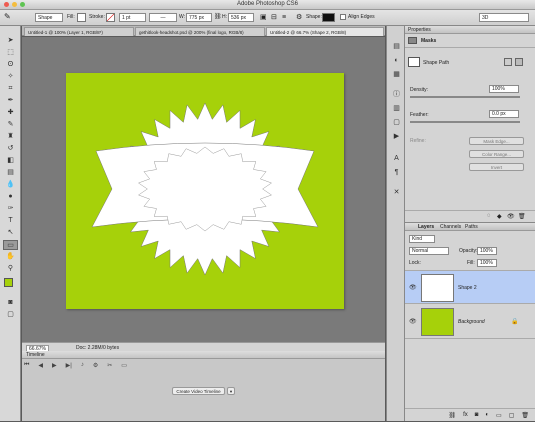  What do you see at coordinates (396, 61) in the screenshot?
I see `adjustments-icon: ◐` at bounding box center [396, 61].